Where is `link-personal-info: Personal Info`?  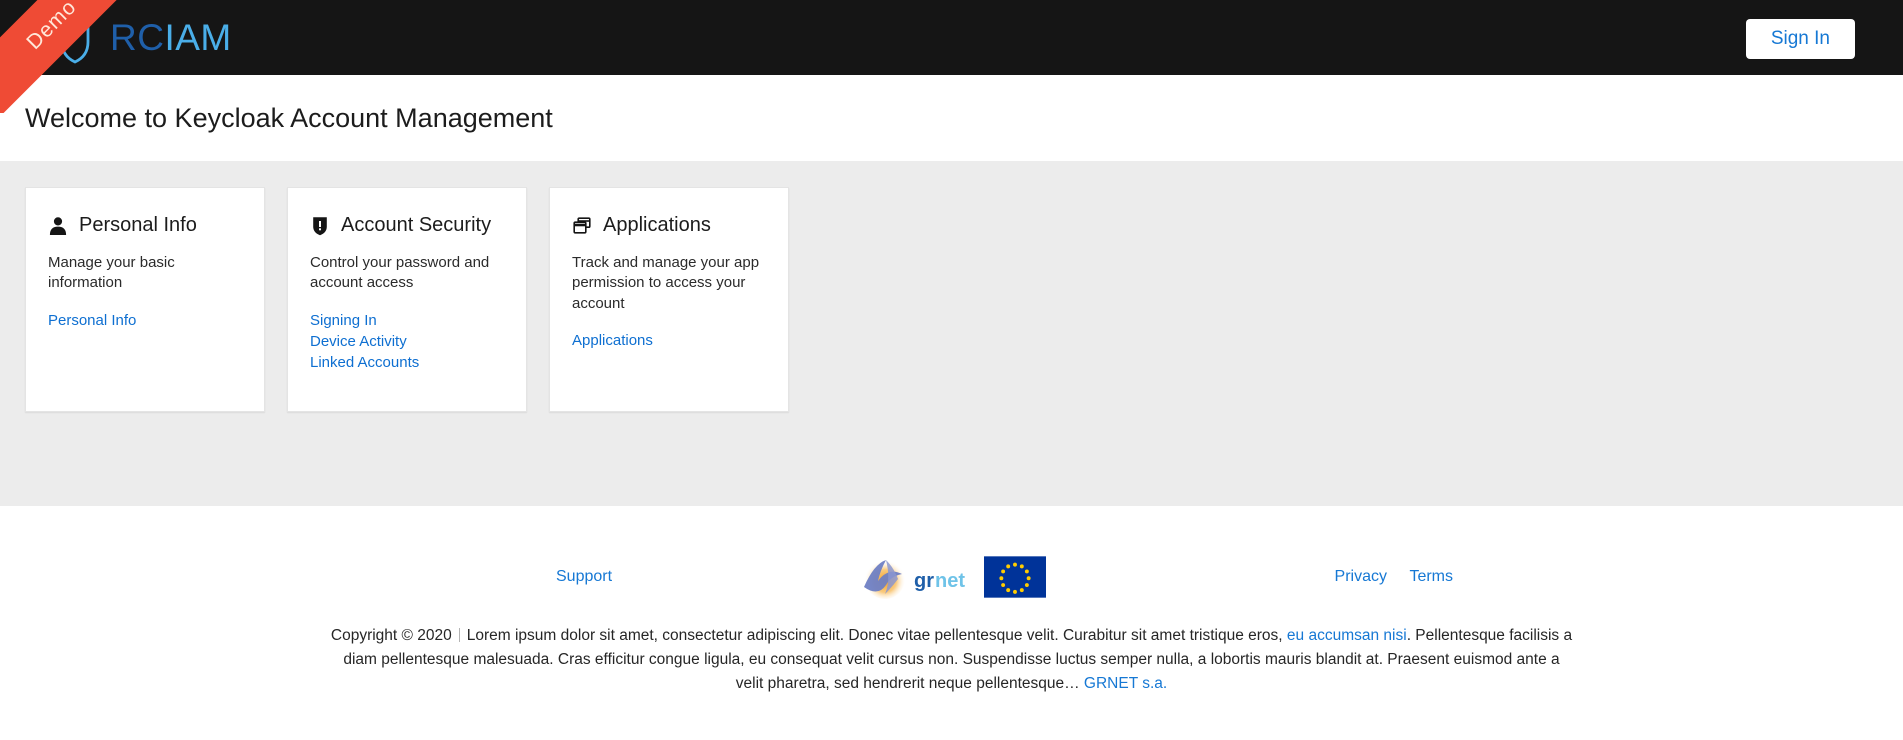
link-personal-info: Personal Info is located at coordinates (92, 320).